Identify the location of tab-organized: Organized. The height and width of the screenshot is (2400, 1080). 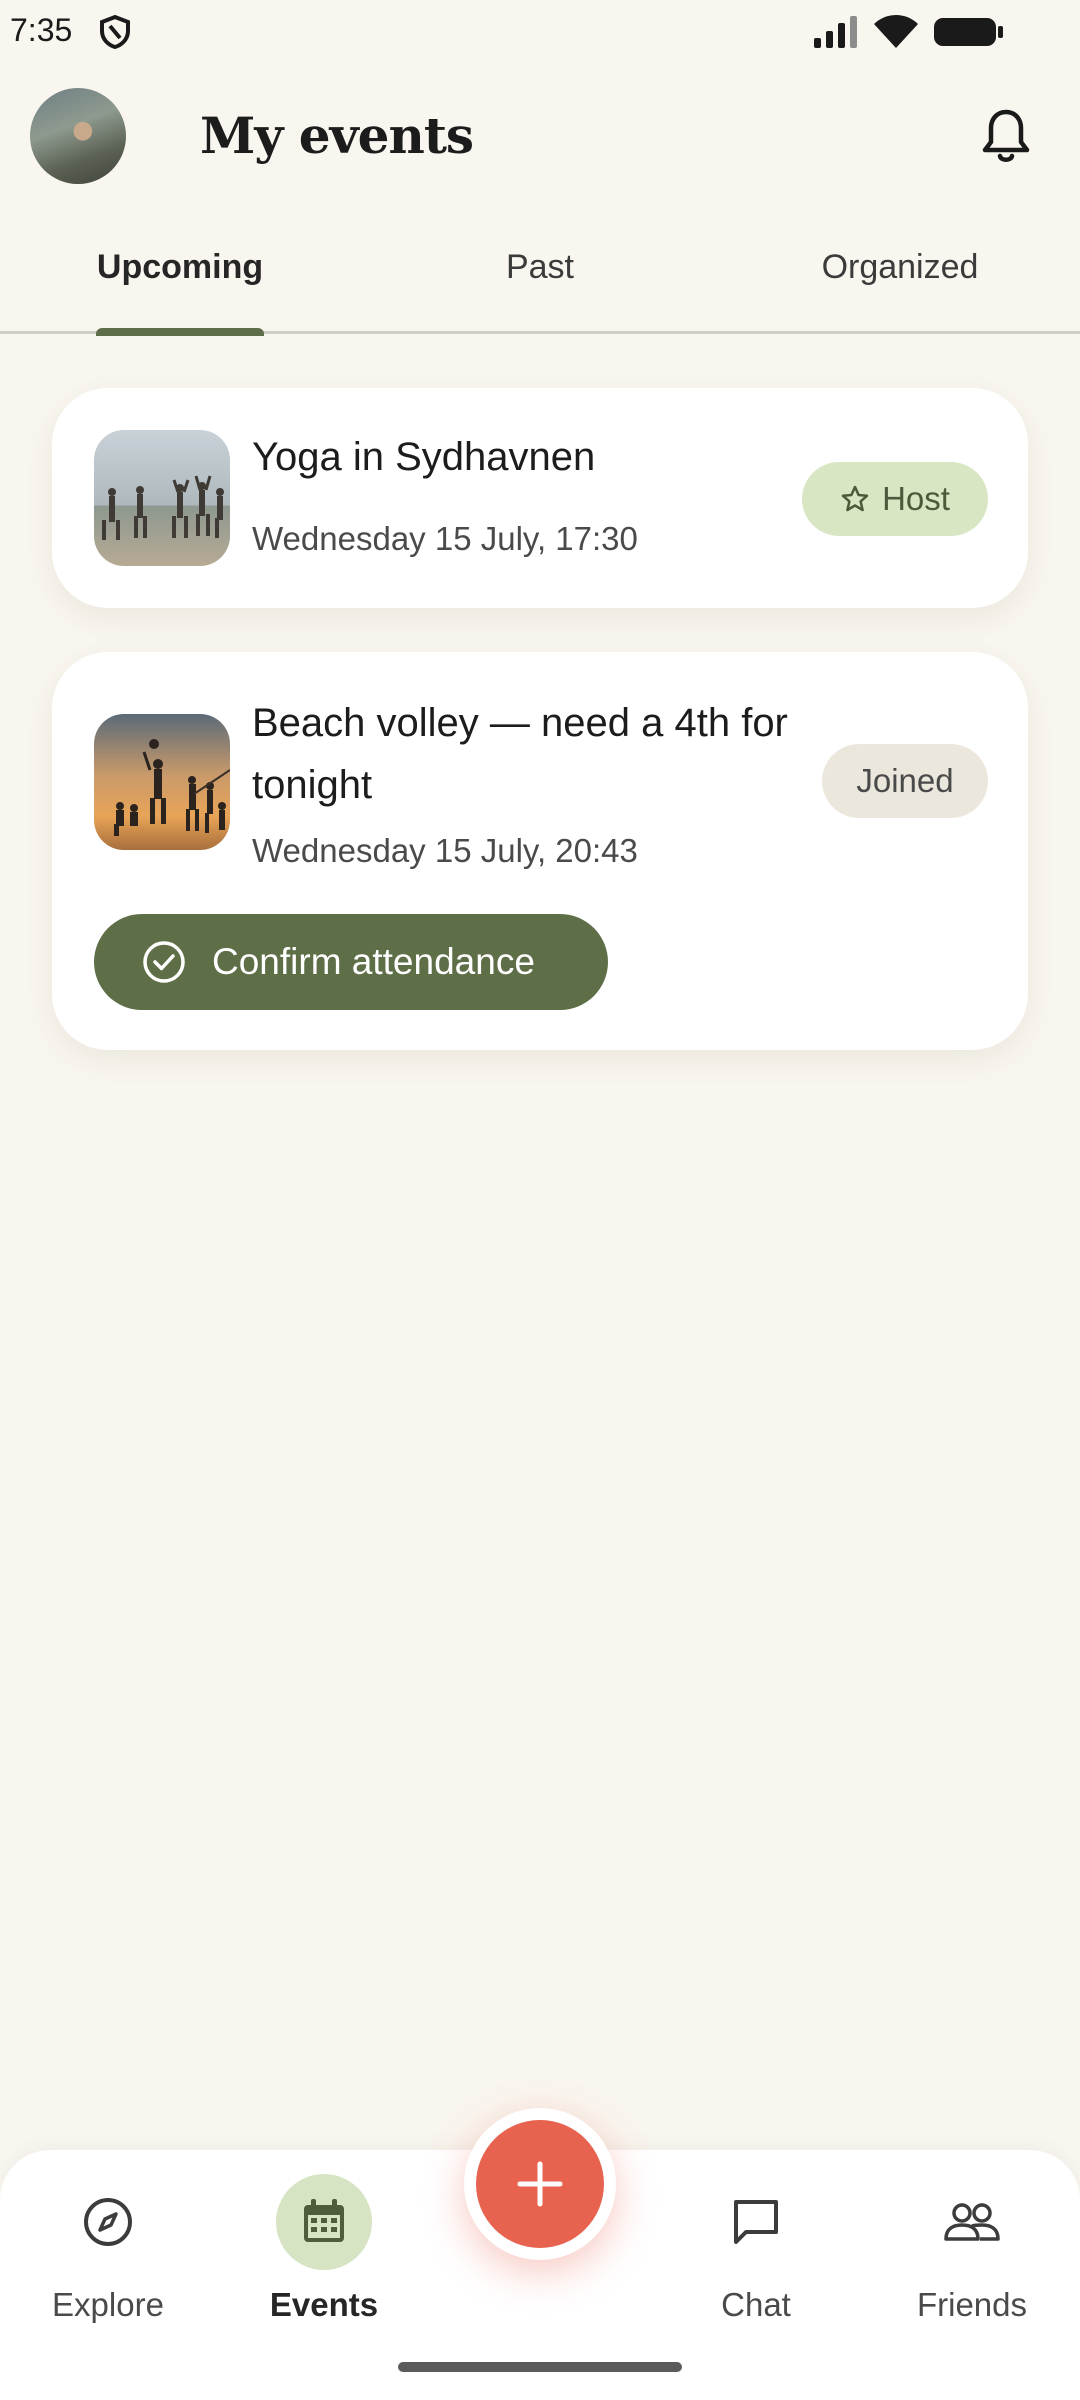
(900, 288).